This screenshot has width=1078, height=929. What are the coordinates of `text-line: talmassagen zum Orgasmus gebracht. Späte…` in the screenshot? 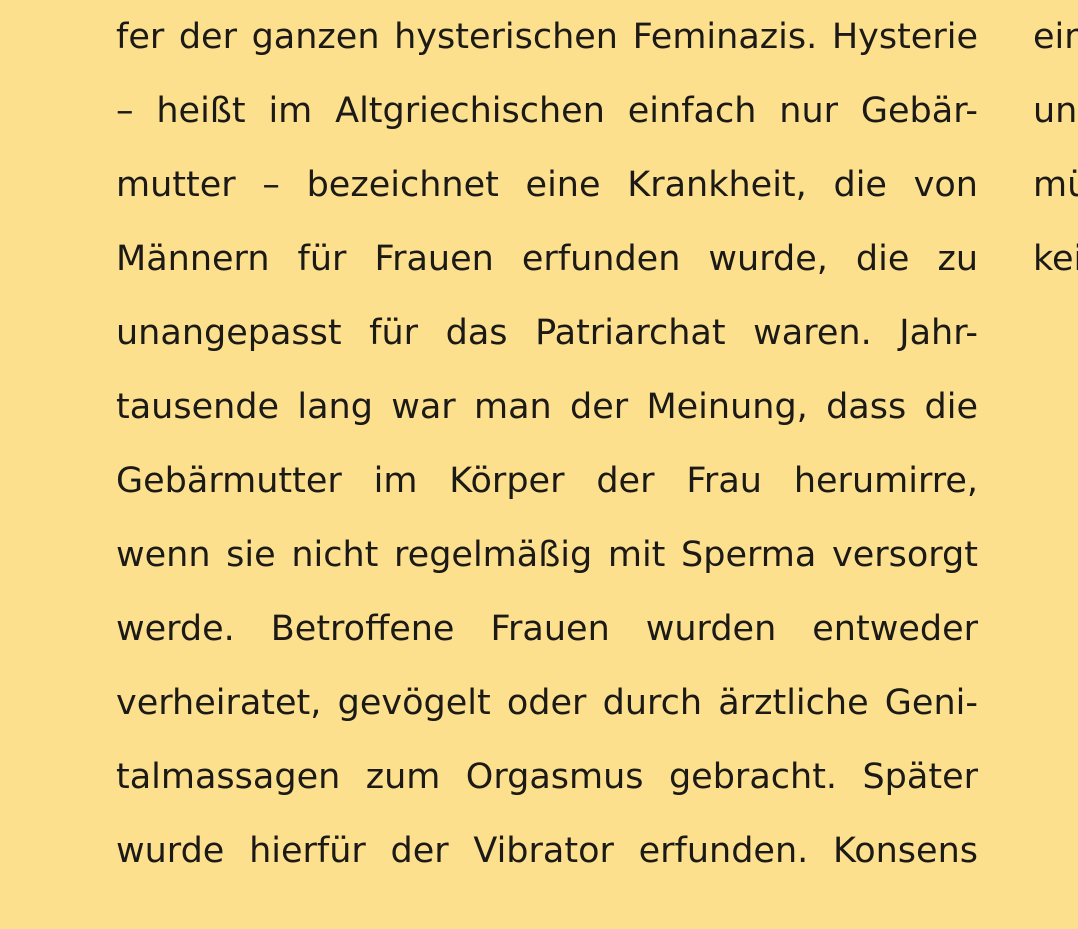 It's located at (547, 777).